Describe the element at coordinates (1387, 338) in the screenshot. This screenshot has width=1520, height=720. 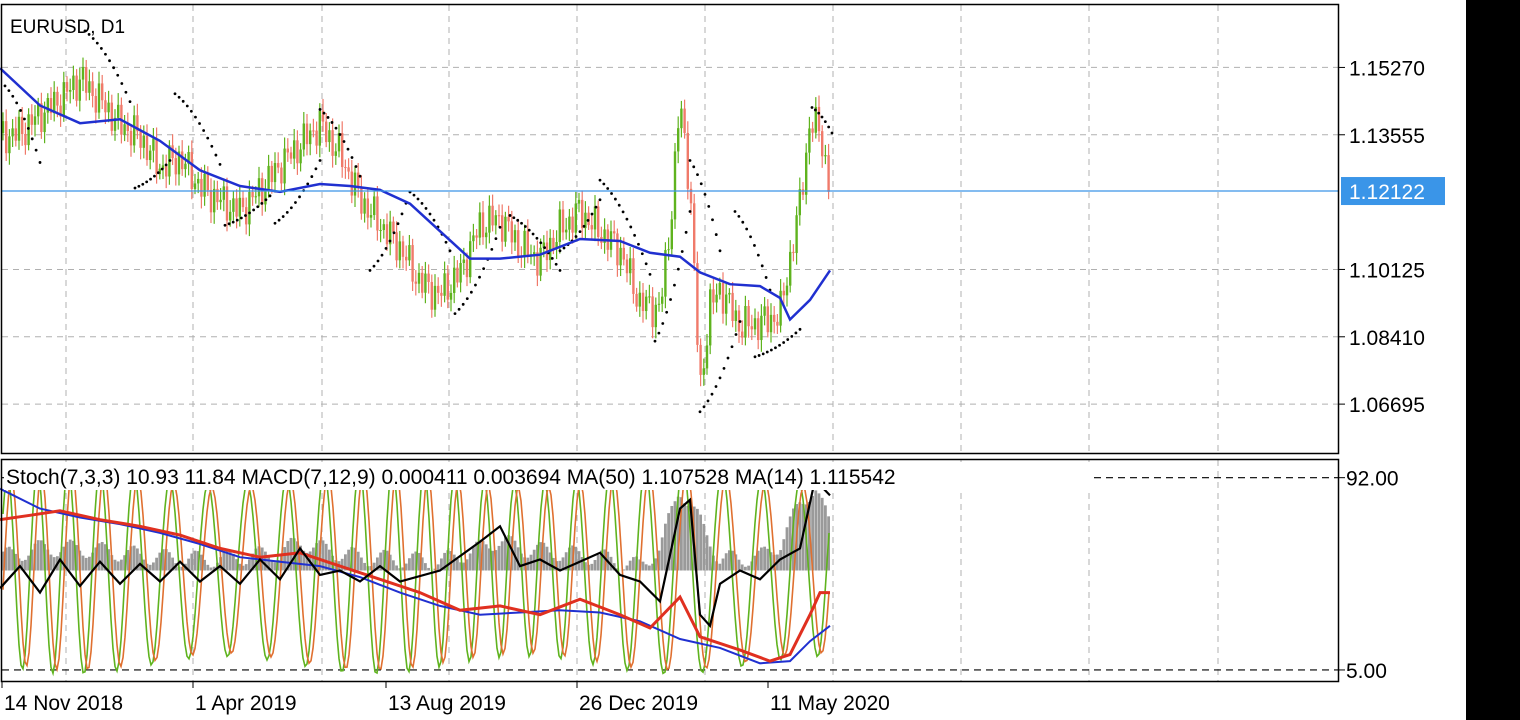
I see `price-axis-label: 1.08410` at that location.